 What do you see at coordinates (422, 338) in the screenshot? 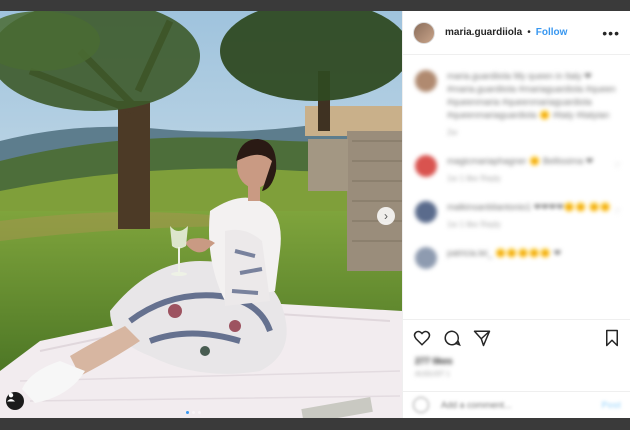
I see `heart-icon` at bounding box center [422, 338].